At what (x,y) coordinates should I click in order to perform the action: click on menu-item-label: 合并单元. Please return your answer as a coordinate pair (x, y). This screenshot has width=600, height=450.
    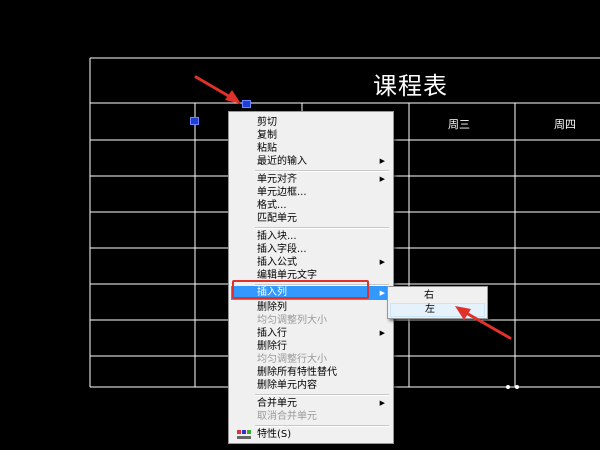
    Looking at the image, I should click on (277, 403).